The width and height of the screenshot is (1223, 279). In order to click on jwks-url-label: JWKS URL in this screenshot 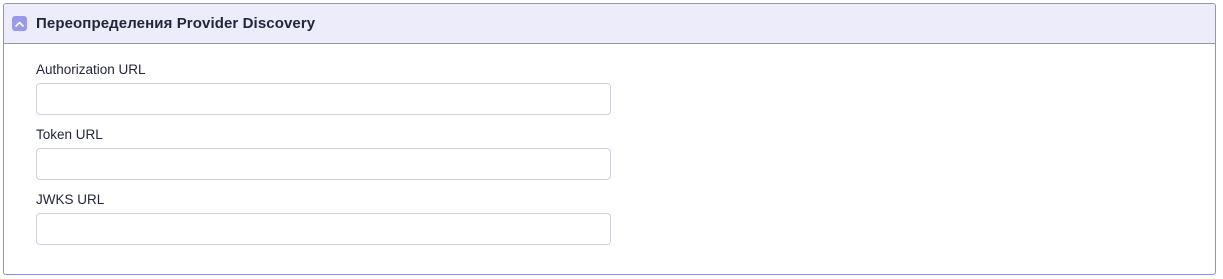, I will do `click(70, 199)`.